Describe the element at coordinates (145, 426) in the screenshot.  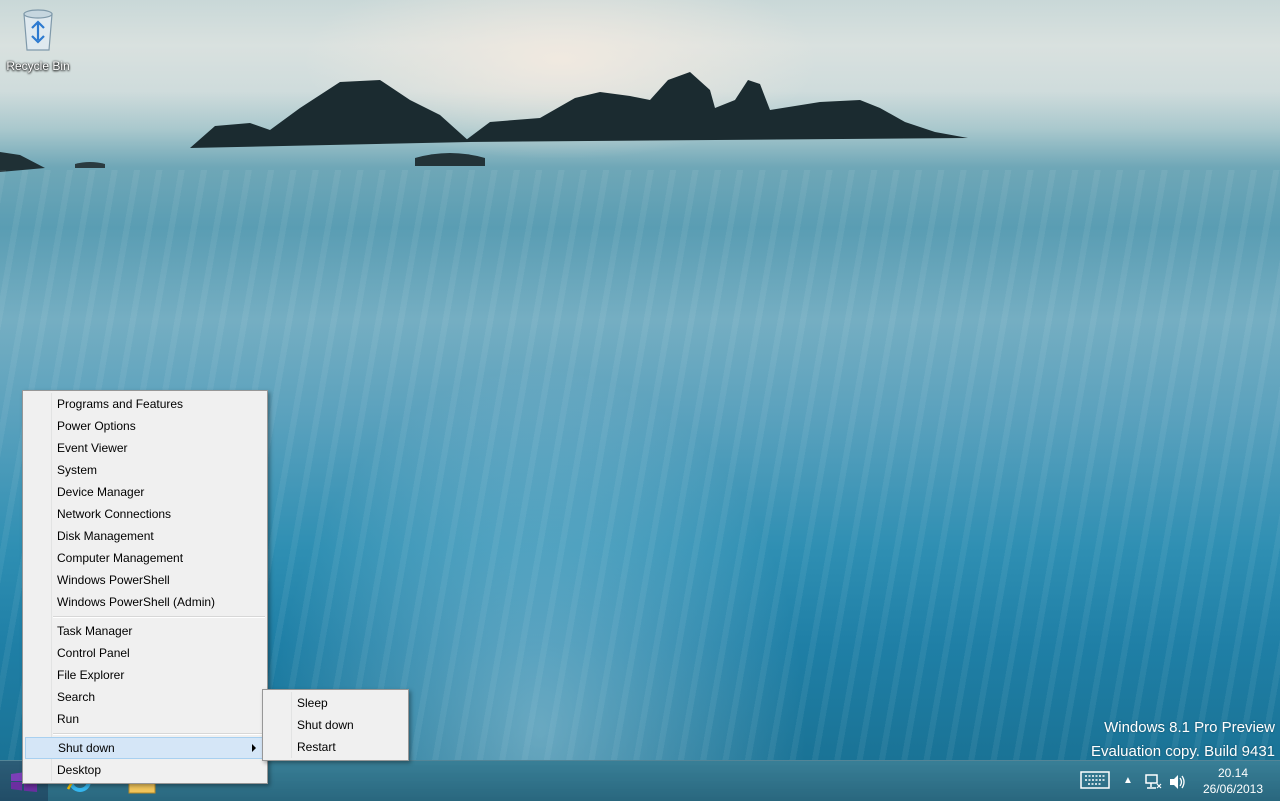
I see `menu-item-power-options: Power Options` at that location.